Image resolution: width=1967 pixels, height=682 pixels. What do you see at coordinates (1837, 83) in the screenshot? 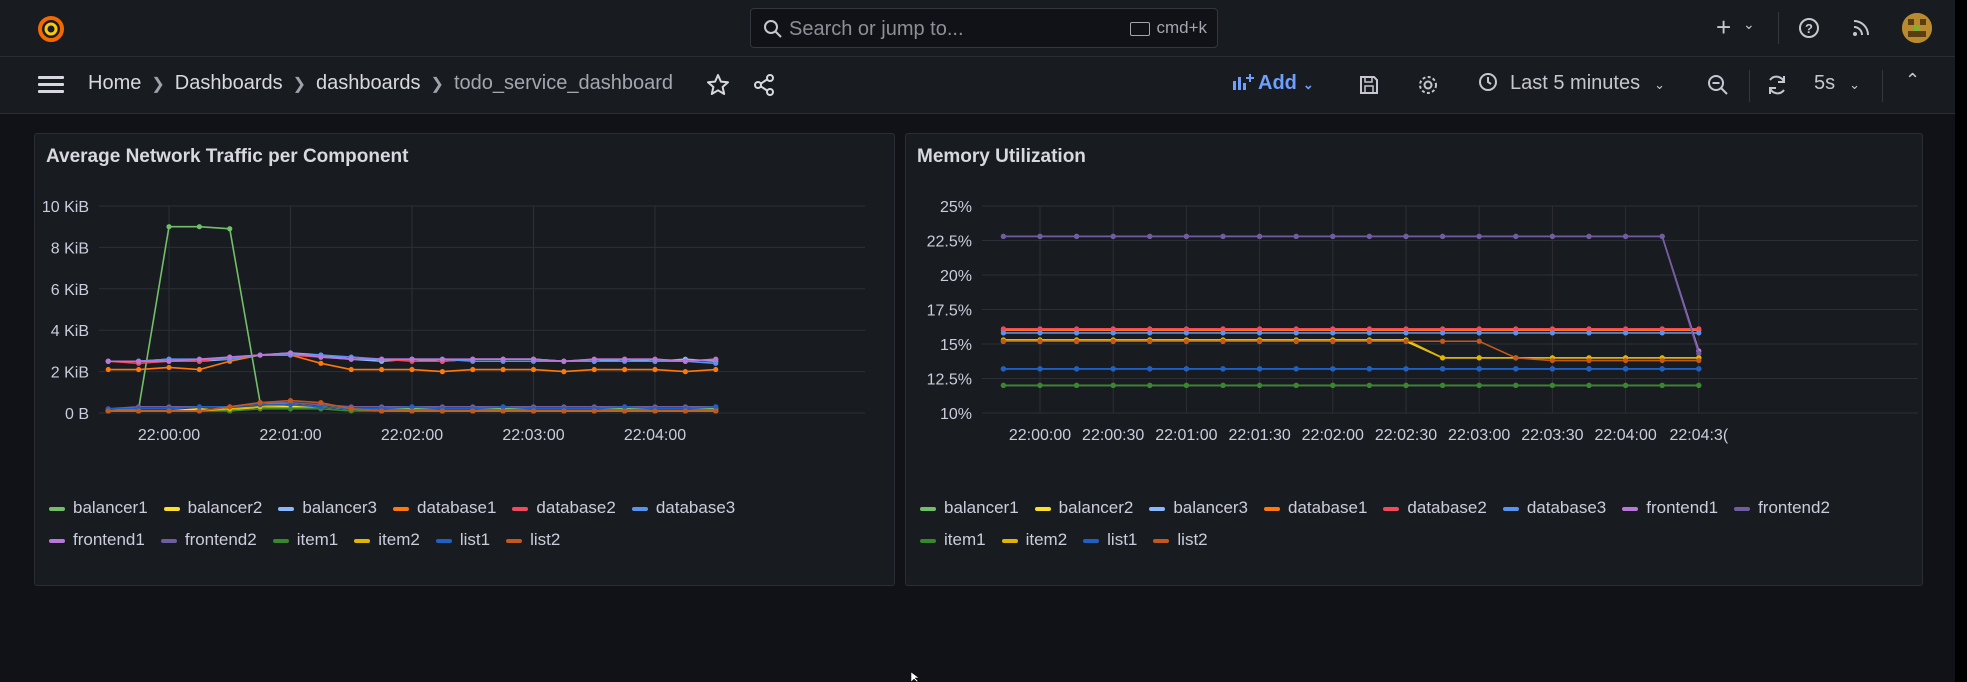
I see `refresh-interval-picker: 5s ⌄` at bounding box center [1837, 83].